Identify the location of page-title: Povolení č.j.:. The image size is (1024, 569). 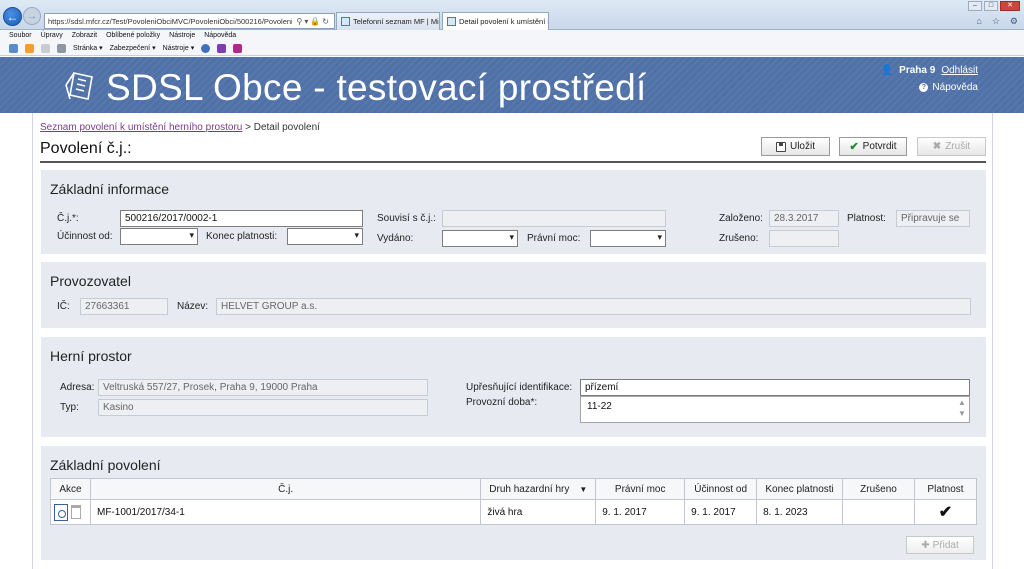
(86, 148).